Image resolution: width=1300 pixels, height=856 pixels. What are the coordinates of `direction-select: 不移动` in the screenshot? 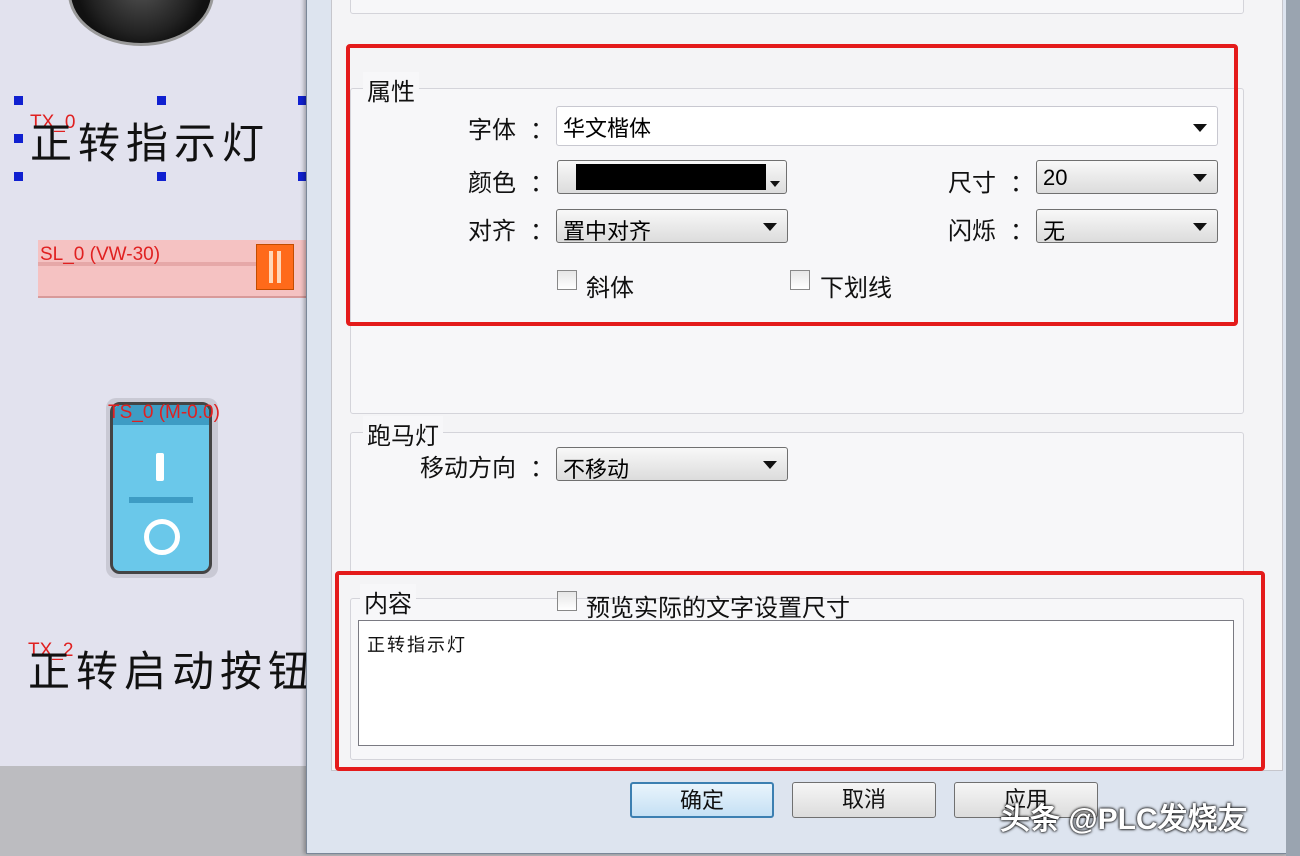 It's located at (672, 464).